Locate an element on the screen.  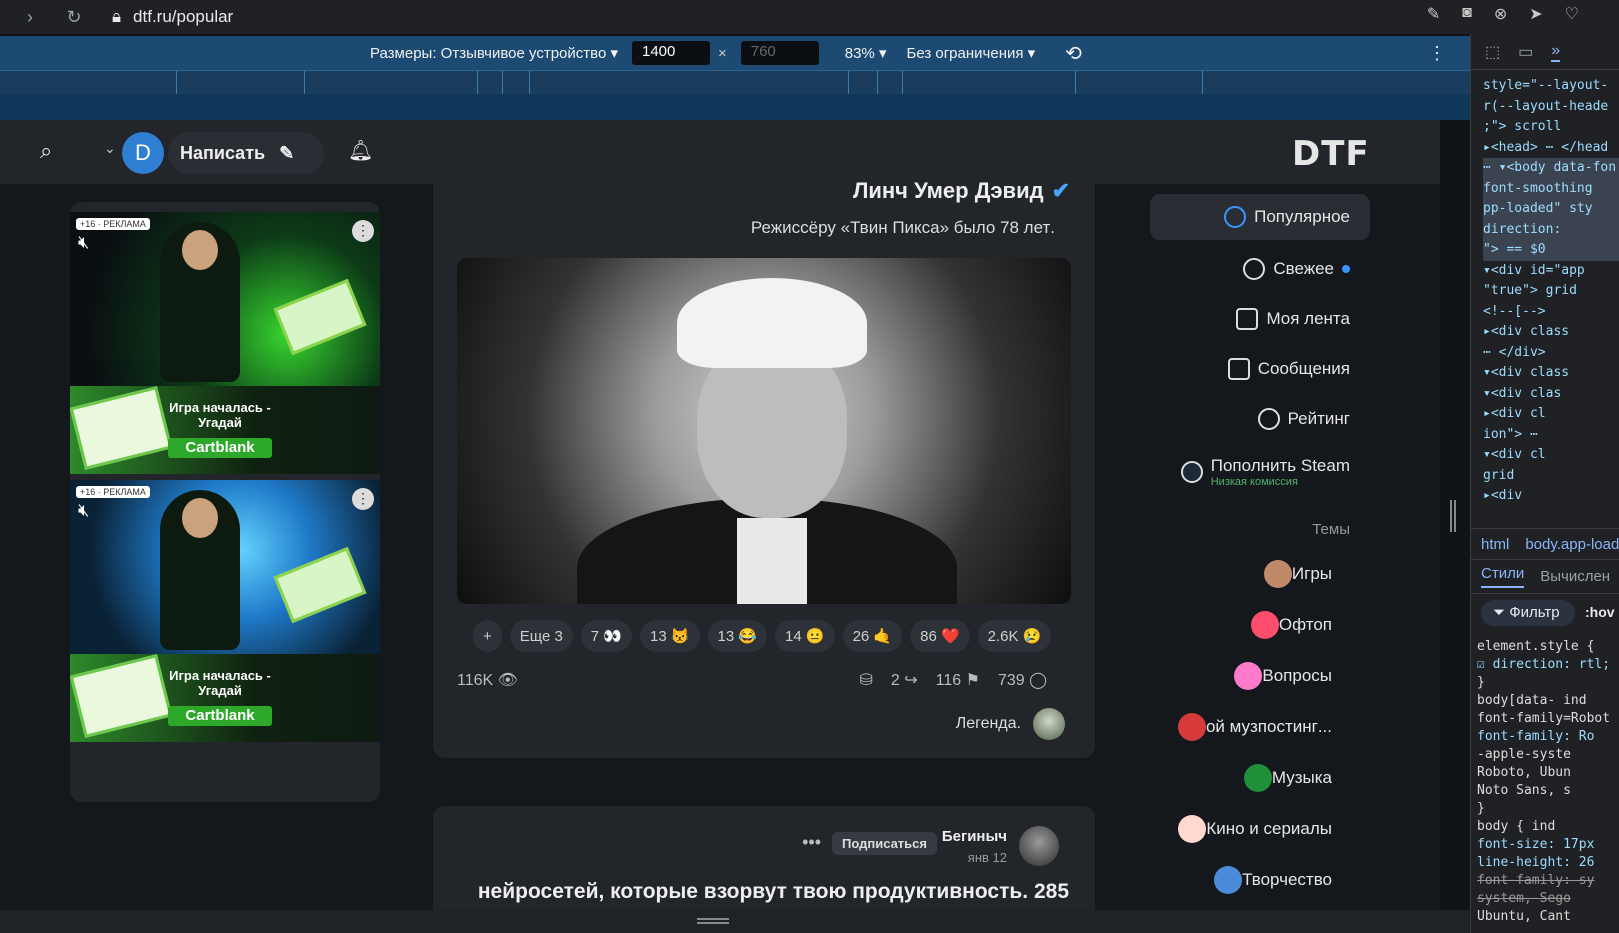
theme-item-offtop: Офтоп is located at coordinates (1260, 624).